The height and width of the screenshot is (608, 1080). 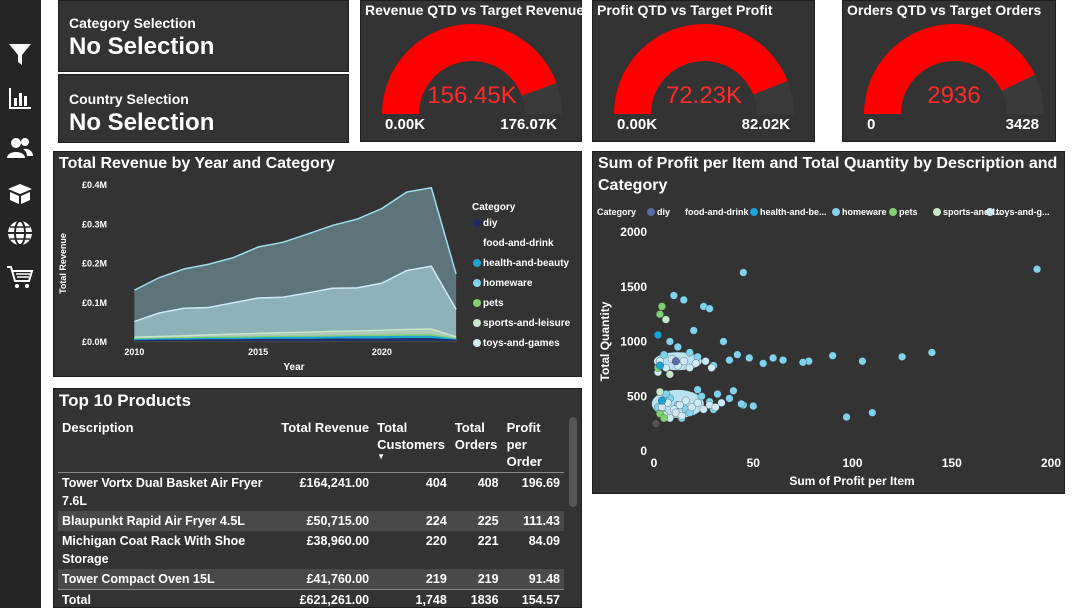 I want to click on col-profit-per-order: Profit per Order, so click(x=533, y=445).